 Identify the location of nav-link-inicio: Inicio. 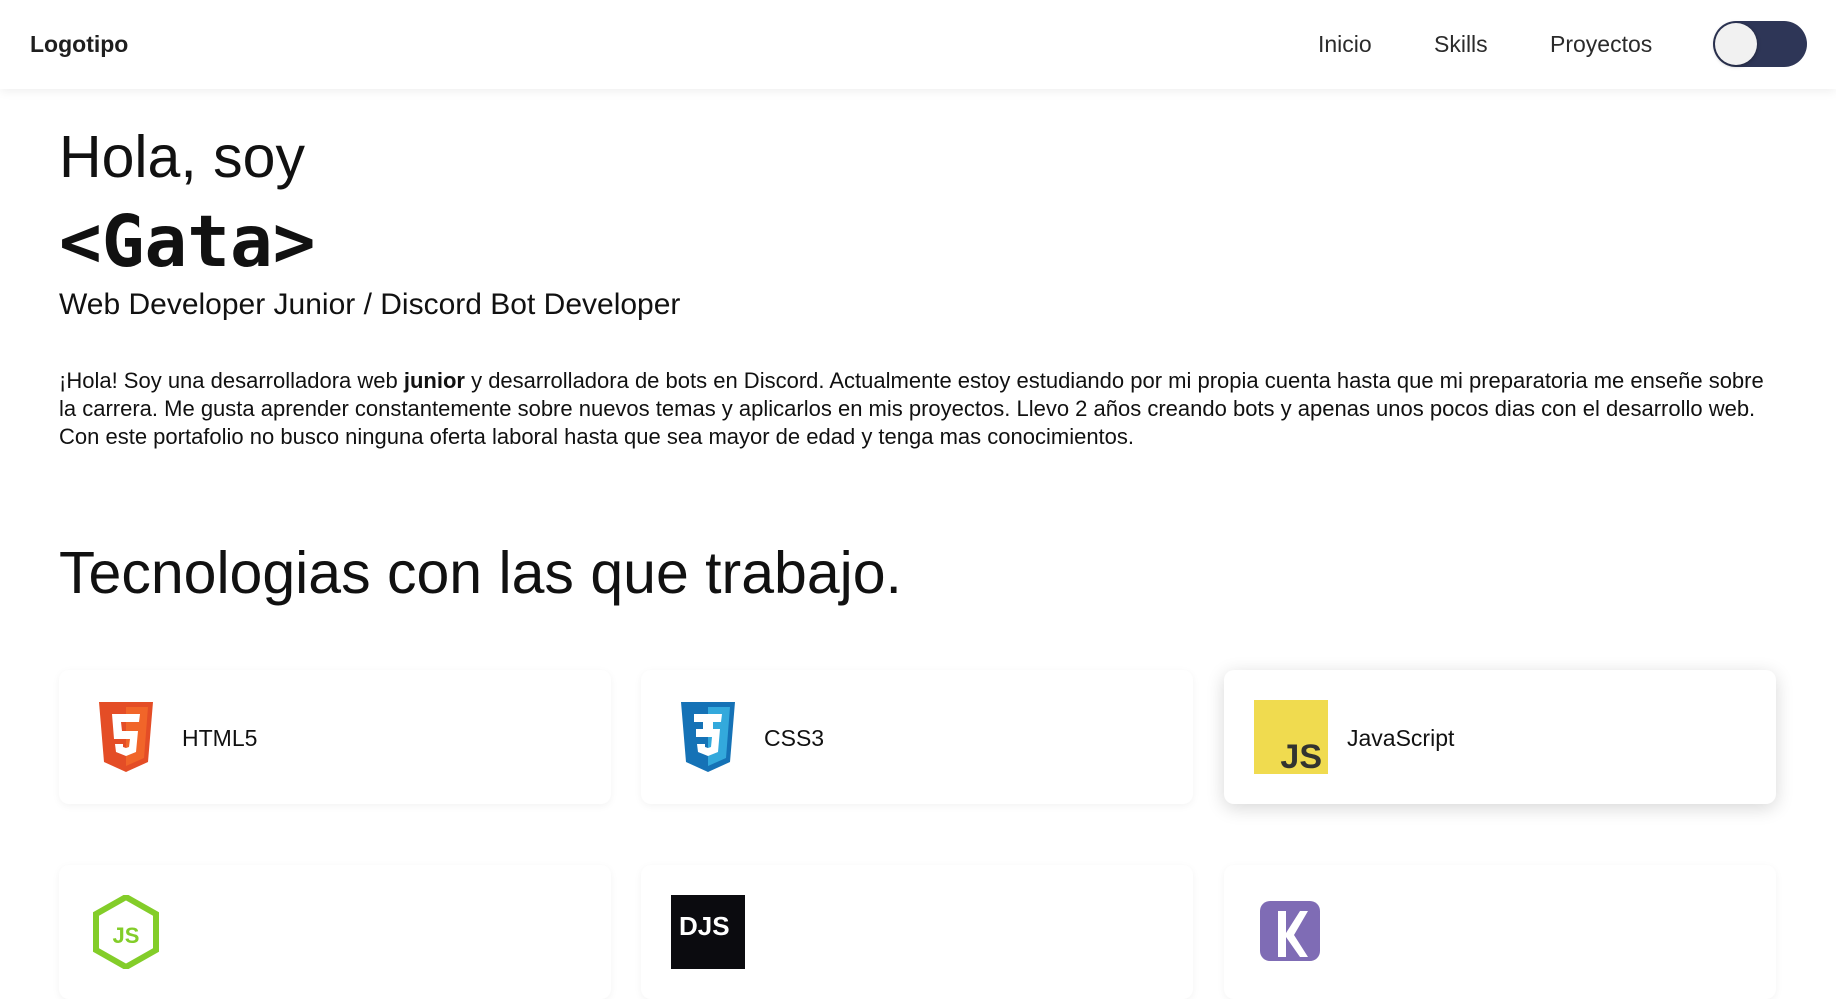
(1345, 44).